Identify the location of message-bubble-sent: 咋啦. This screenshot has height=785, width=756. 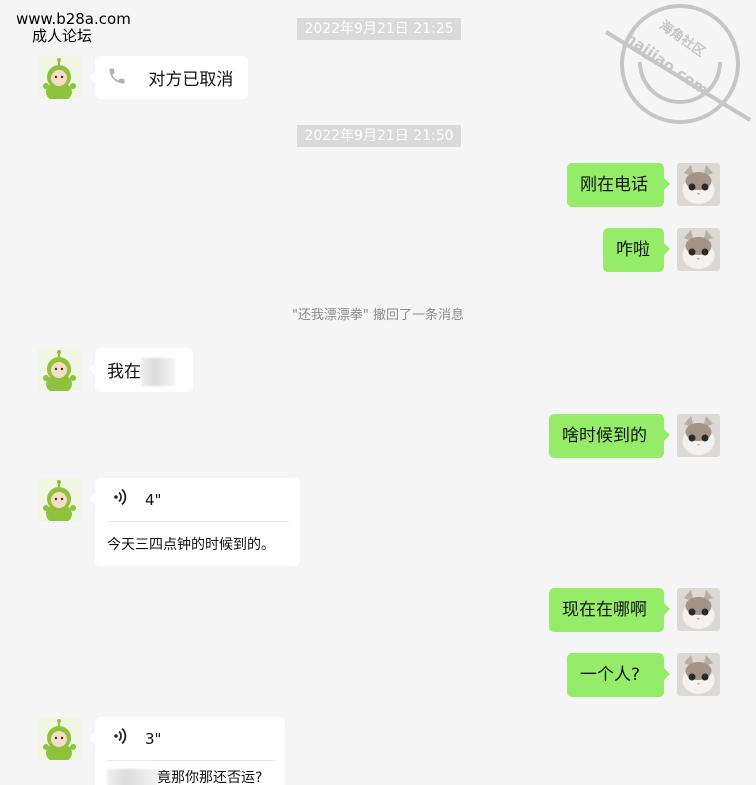
(636, 250).